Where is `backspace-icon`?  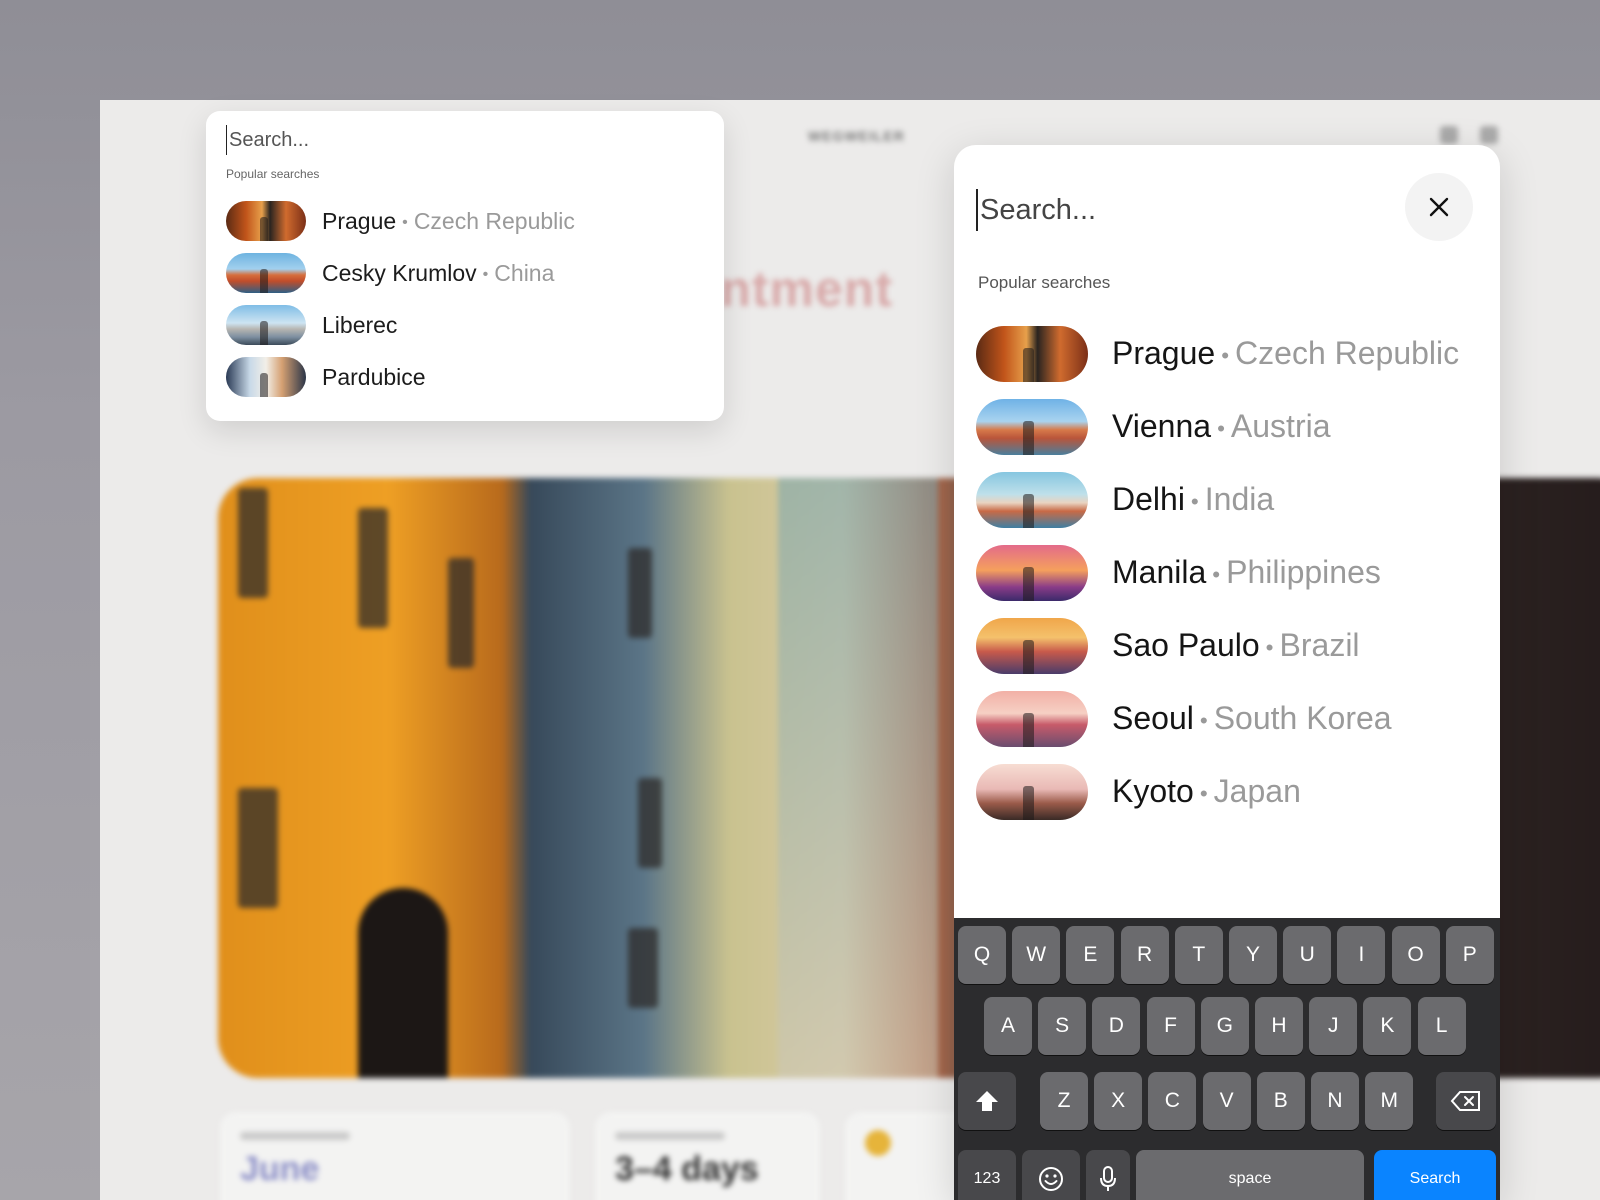
backspace-icon is located at coordinates (1465, 1101).